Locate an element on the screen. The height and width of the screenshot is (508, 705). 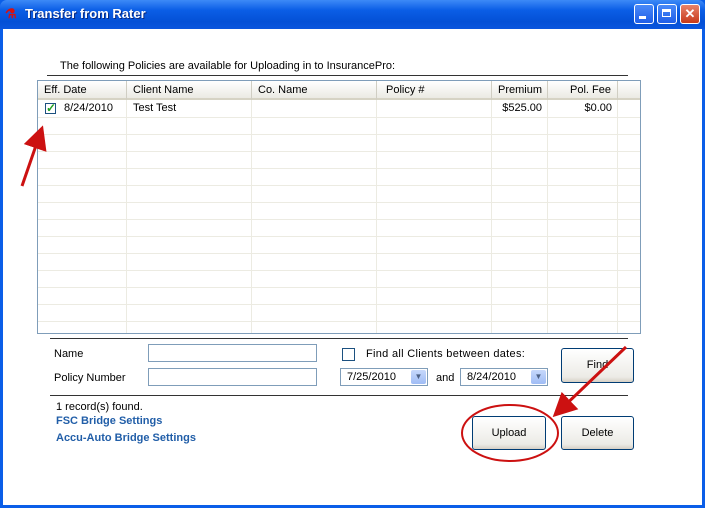
maximize-icon is located at coordinates (666, 13).